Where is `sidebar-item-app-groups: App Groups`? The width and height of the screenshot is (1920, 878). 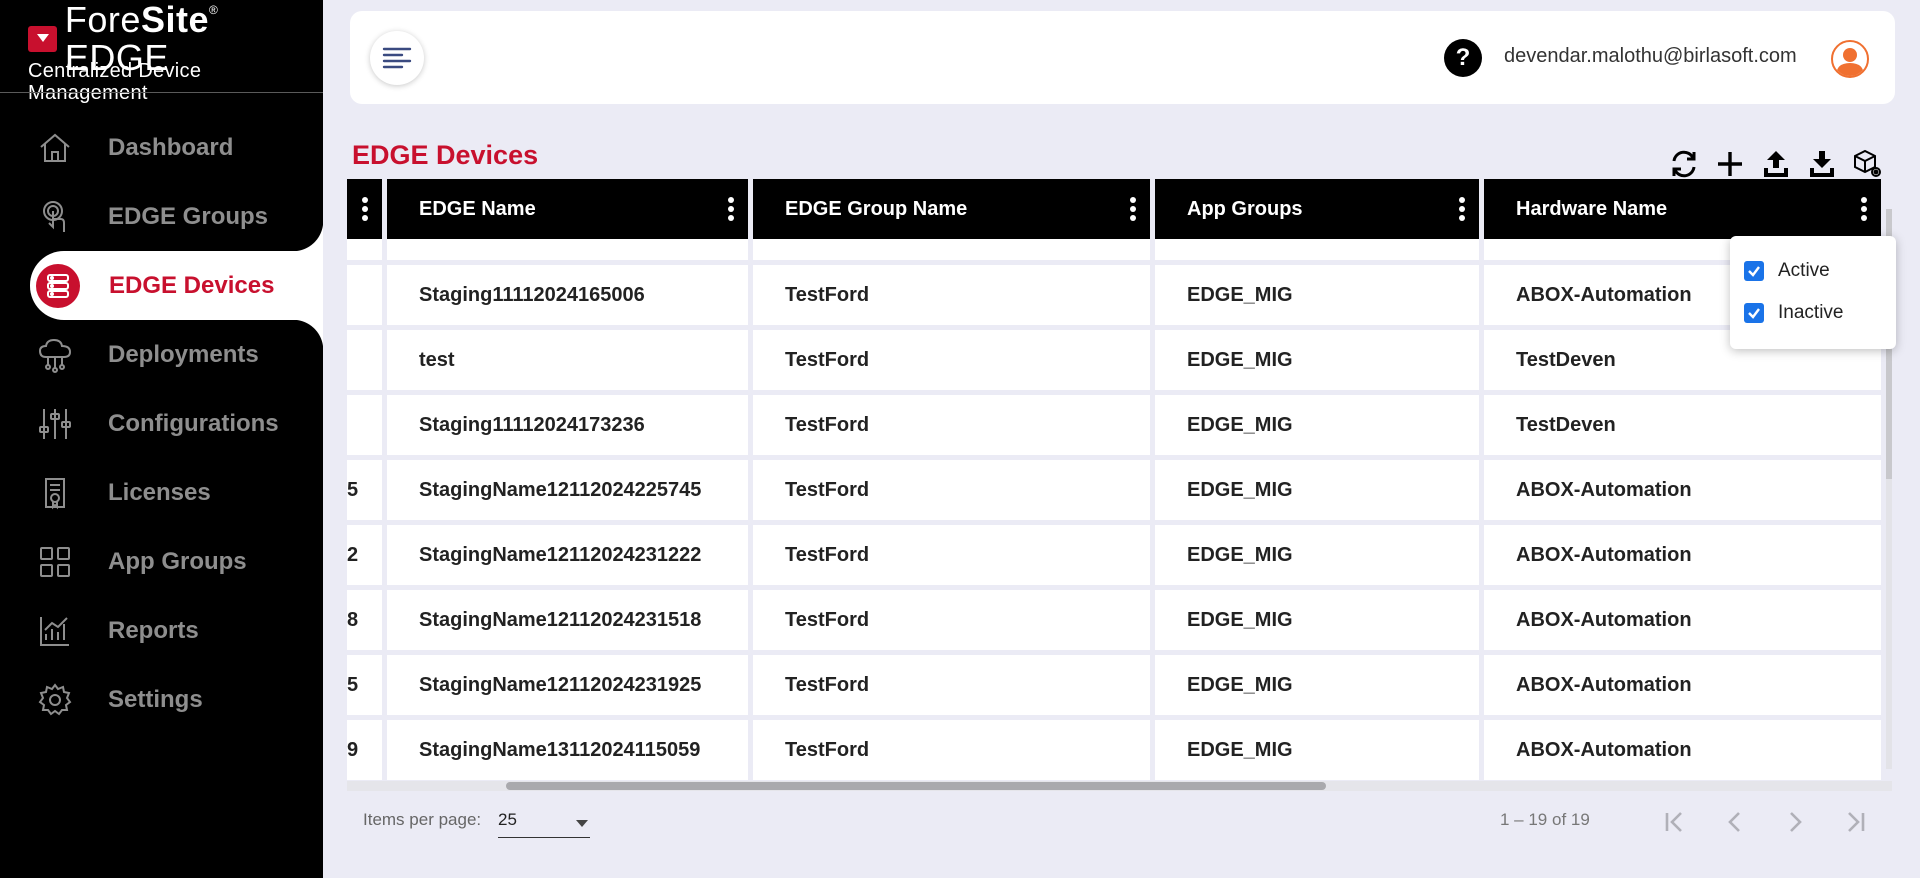 sidebar-item-app-groups: App Groups is located at coordinates (161, 561).